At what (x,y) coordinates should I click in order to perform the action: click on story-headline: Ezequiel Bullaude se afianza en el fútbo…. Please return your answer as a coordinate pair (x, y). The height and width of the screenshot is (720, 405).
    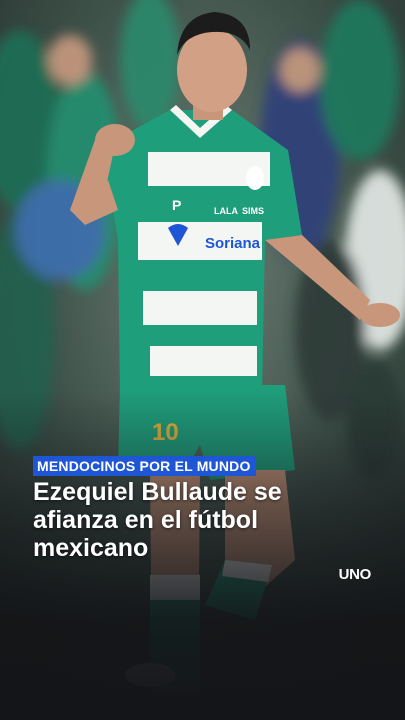
    Looking at the image, I should click on (198, 520).